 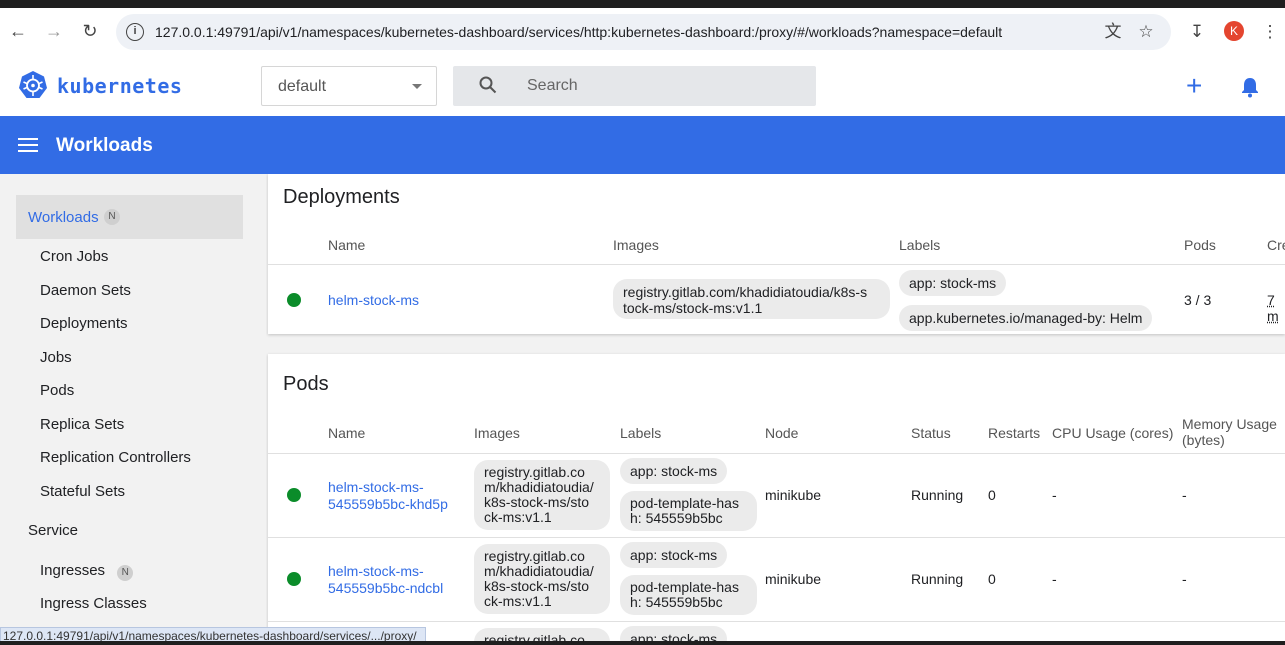 What do you see at coordinates (112, 217) in the screenshot?
I see `new-badge: N` at bounding box center [112, 217].